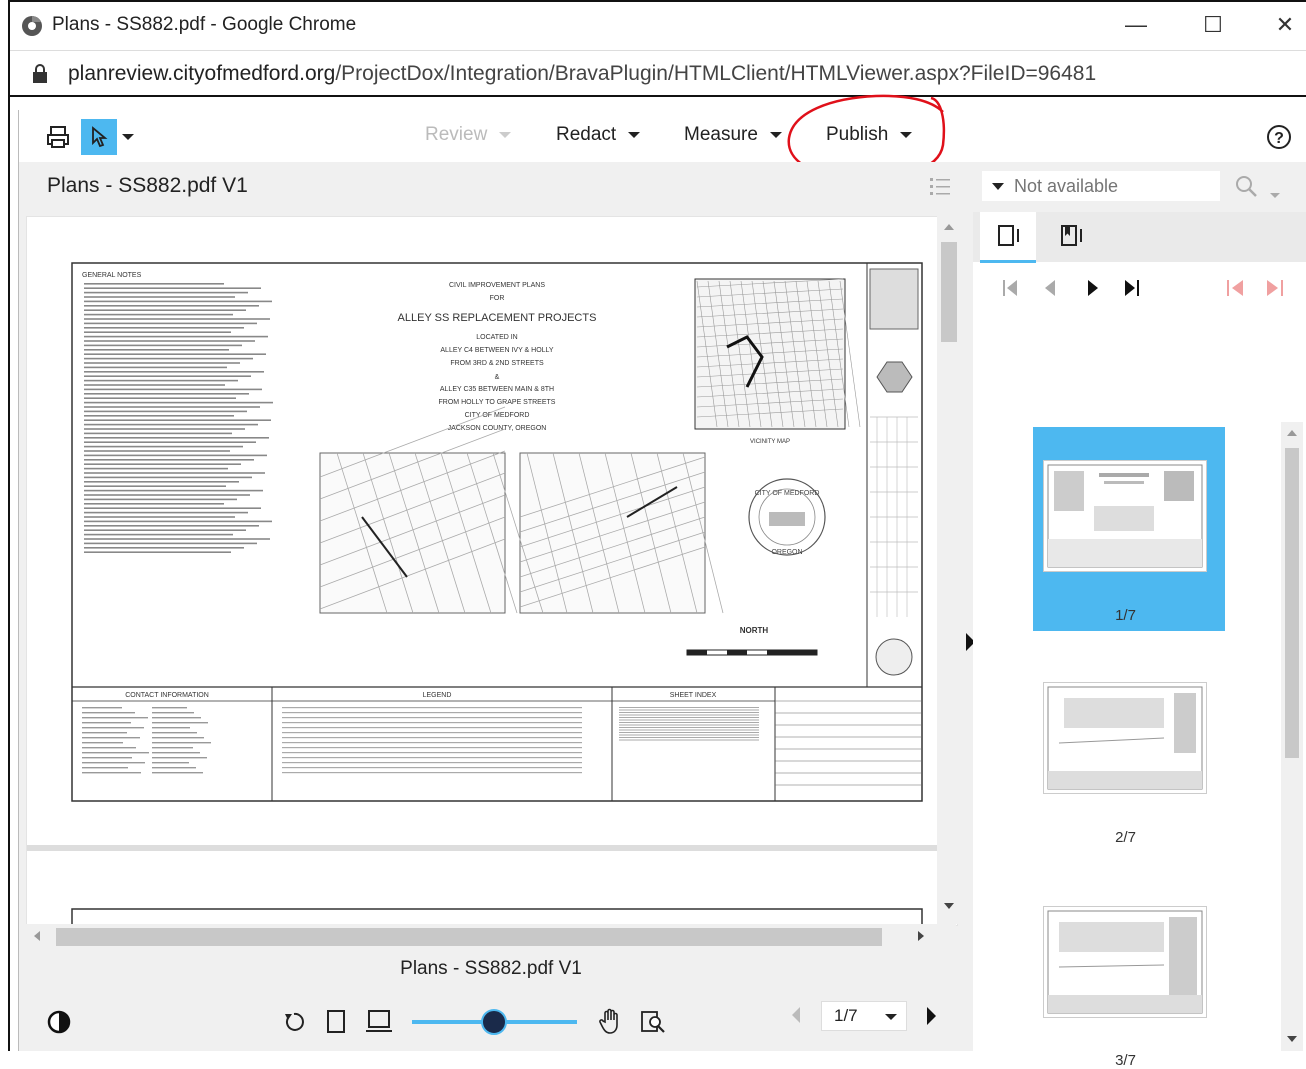 The image size is (1306, 1069). Describe the element at coordinates (931, 1016) in the screenshot. I see `next-page-button` at that location.